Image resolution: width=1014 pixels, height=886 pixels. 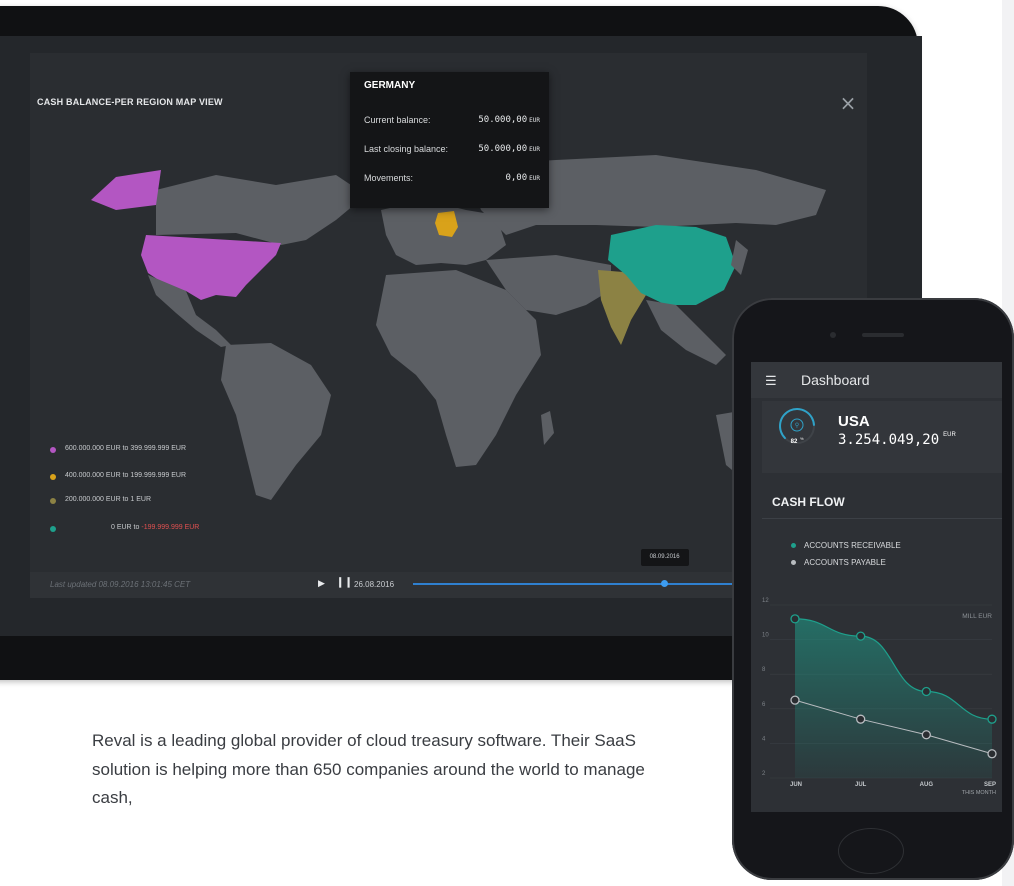 I want to click on x-tick-label: JUL, so click(x=861, y=785).